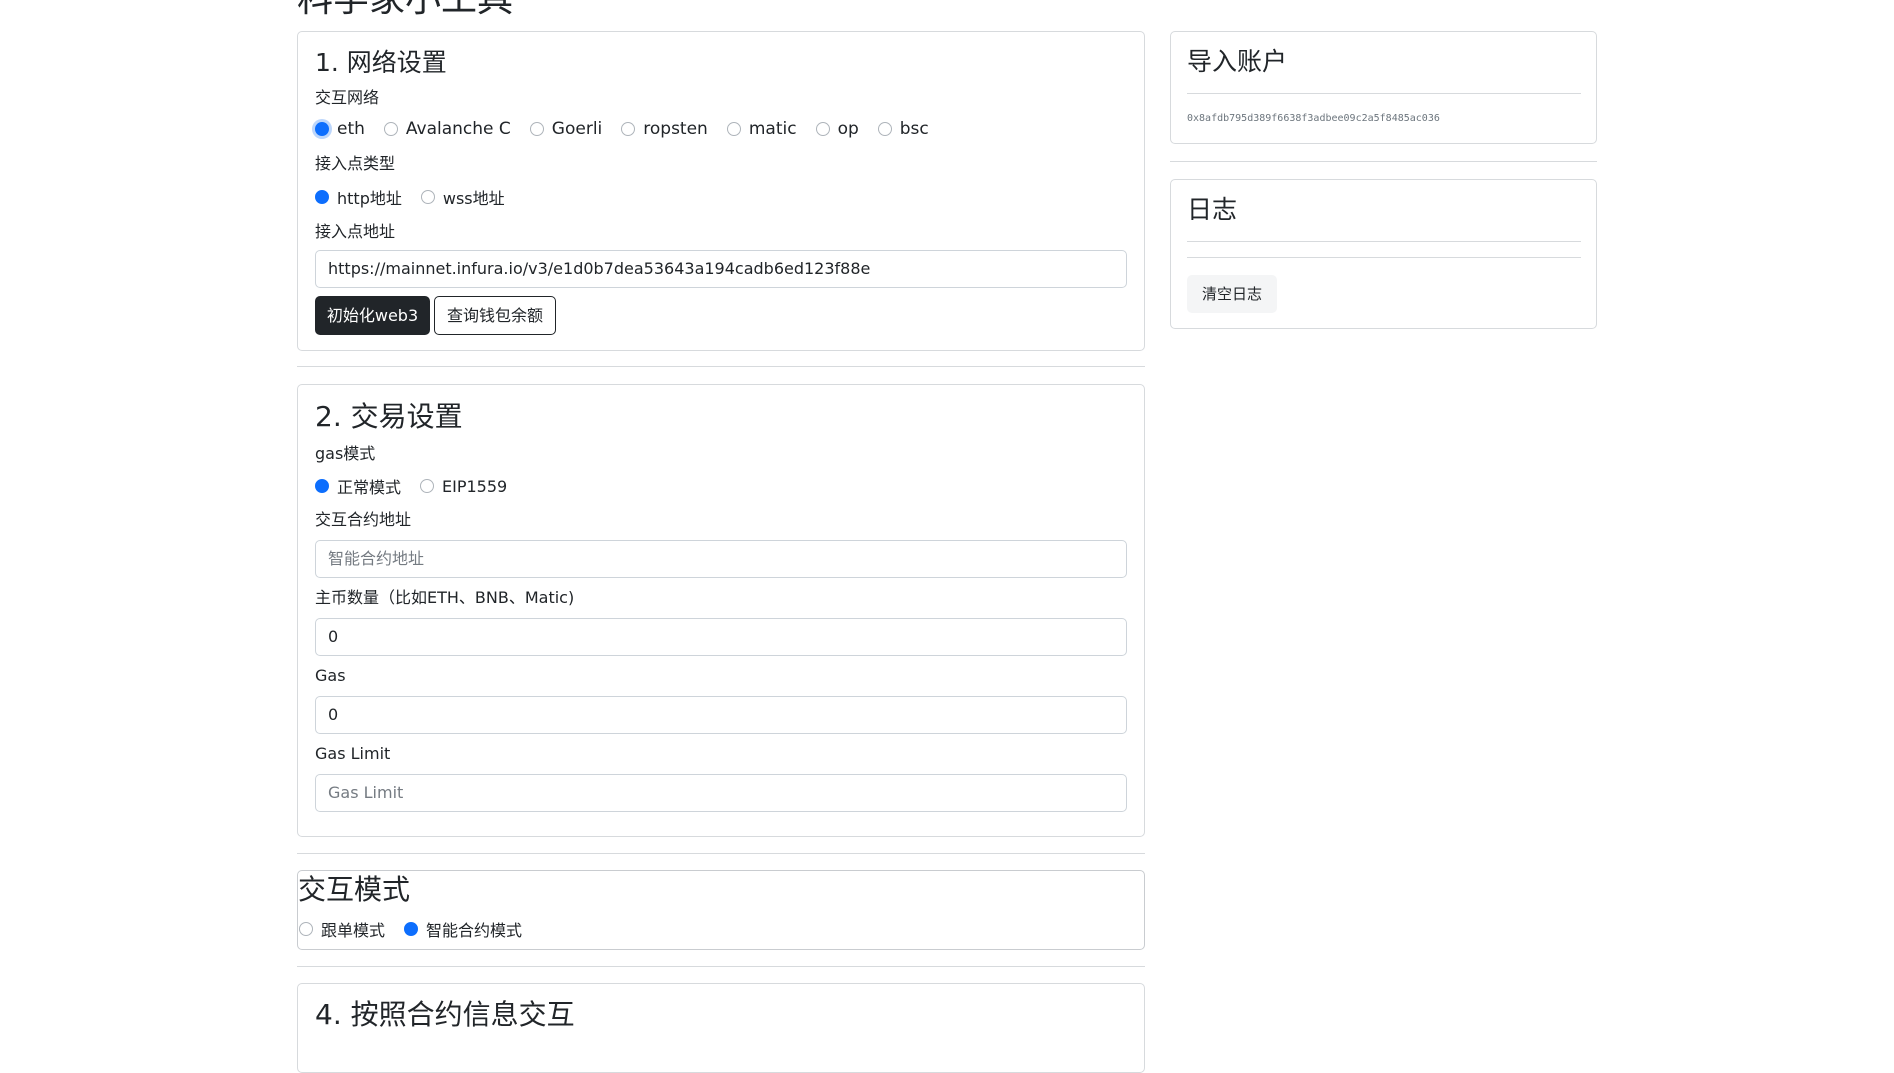  What do you see at coordinates (381, 62) in the screenshot?
I see `network-settings-title: 1. 网络设置` at bounding box center [381, 62].